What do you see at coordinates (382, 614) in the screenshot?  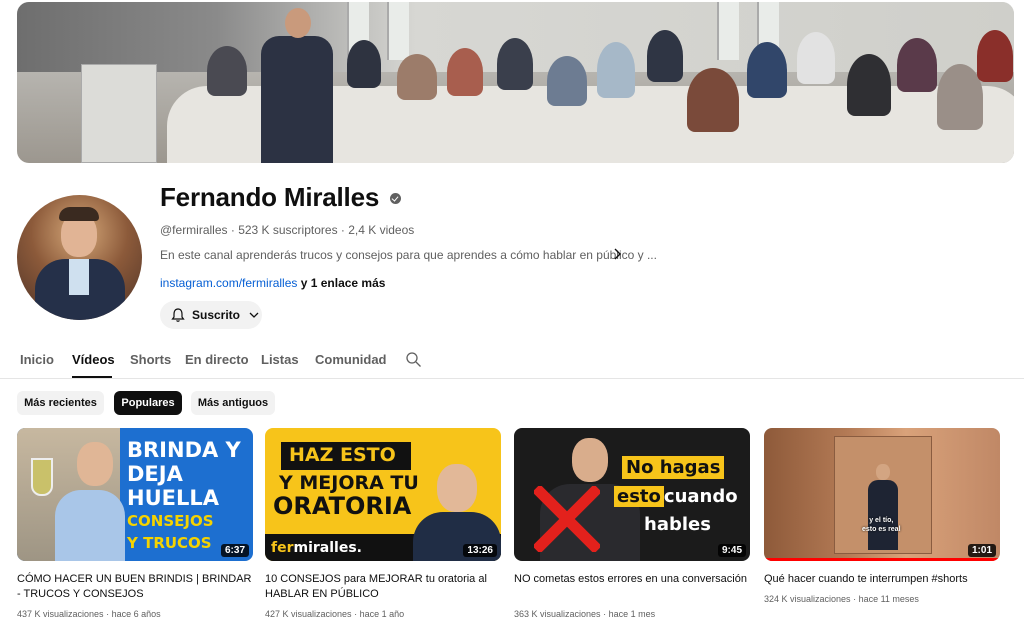 I see `video-age: hace 1 año` at bounding box center [382, 614].